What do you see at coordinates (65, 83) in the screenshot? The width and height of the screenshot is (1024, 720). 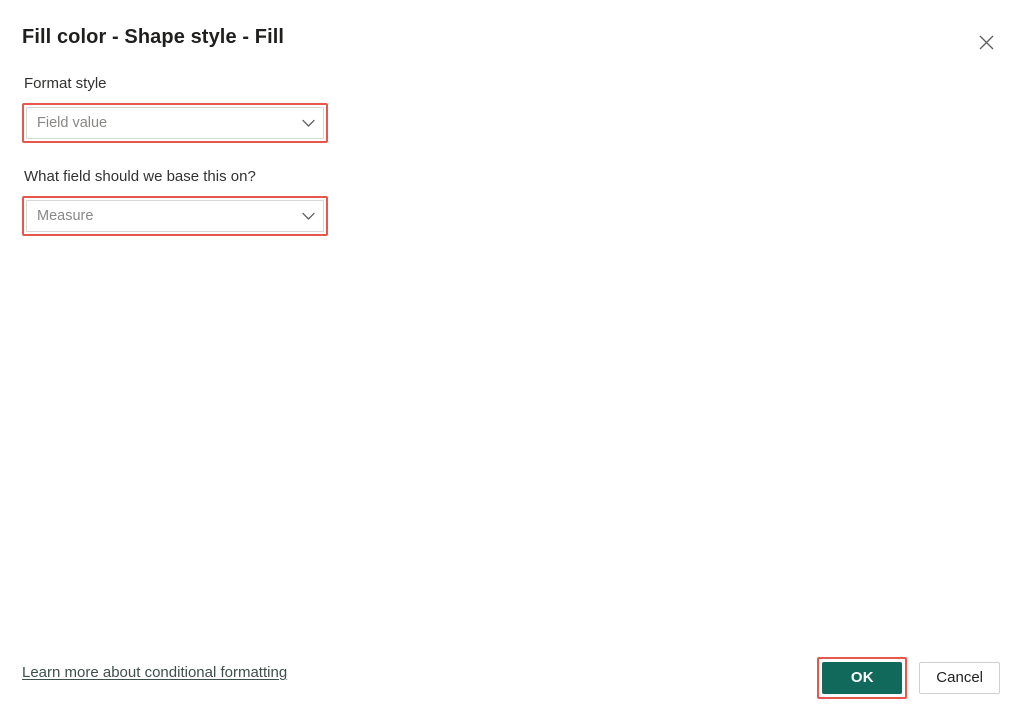 I see `format-style-label: Format style` at bounding box center [65, 83].